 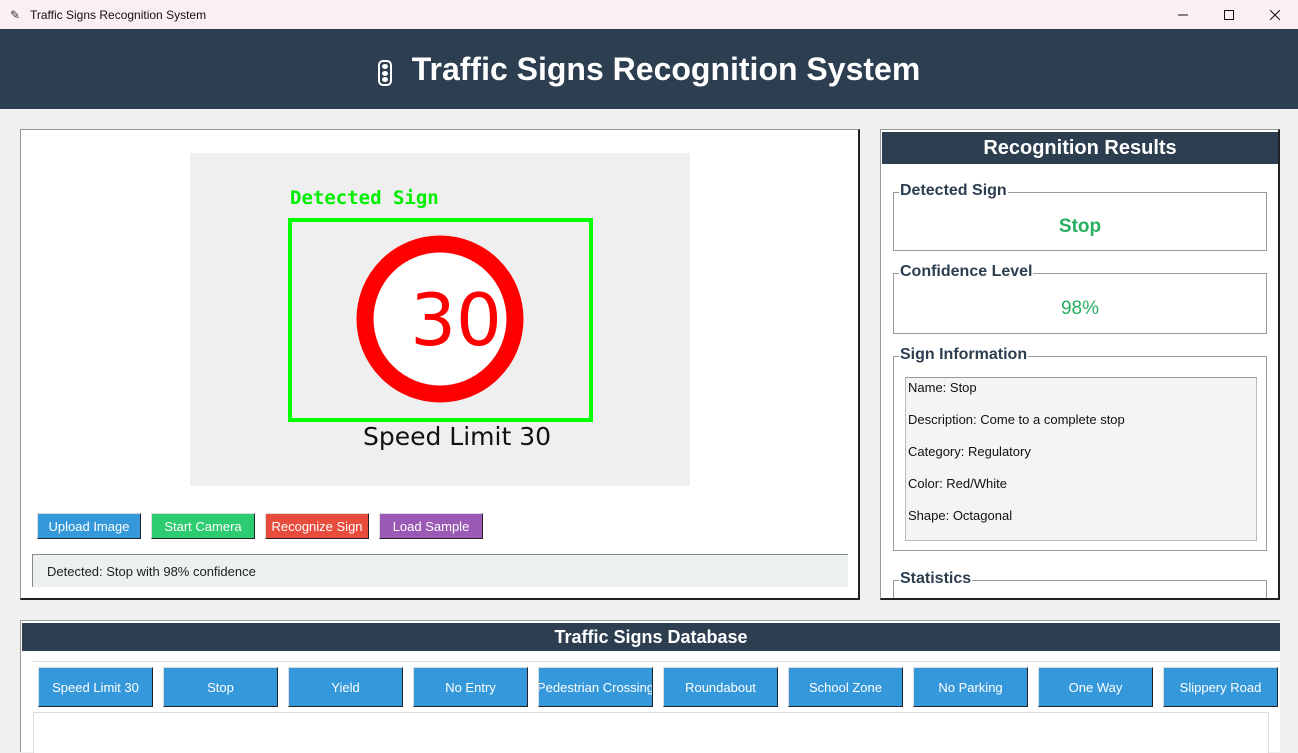 I want to click on status-bar: Detected: Stop with 98% confidence, so click(x=440, y=570).